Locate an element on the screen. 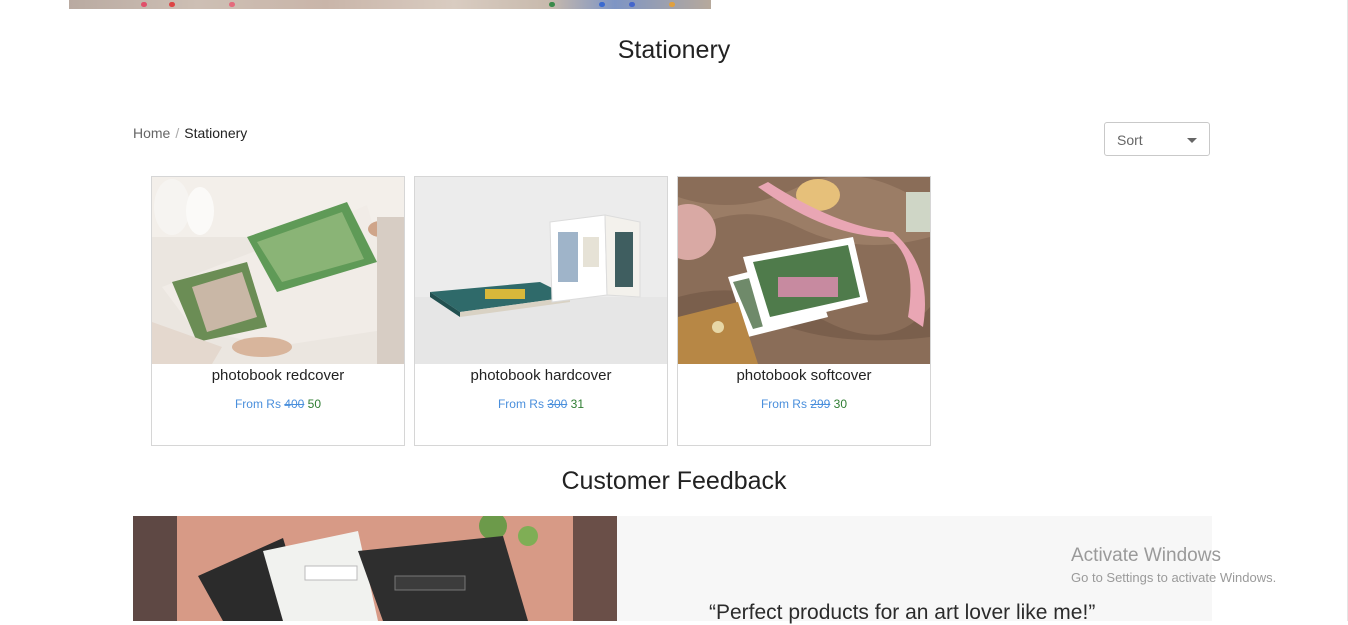 The image size is (1348, 625). price-sale: 50 is located at coordinates (314, 404).